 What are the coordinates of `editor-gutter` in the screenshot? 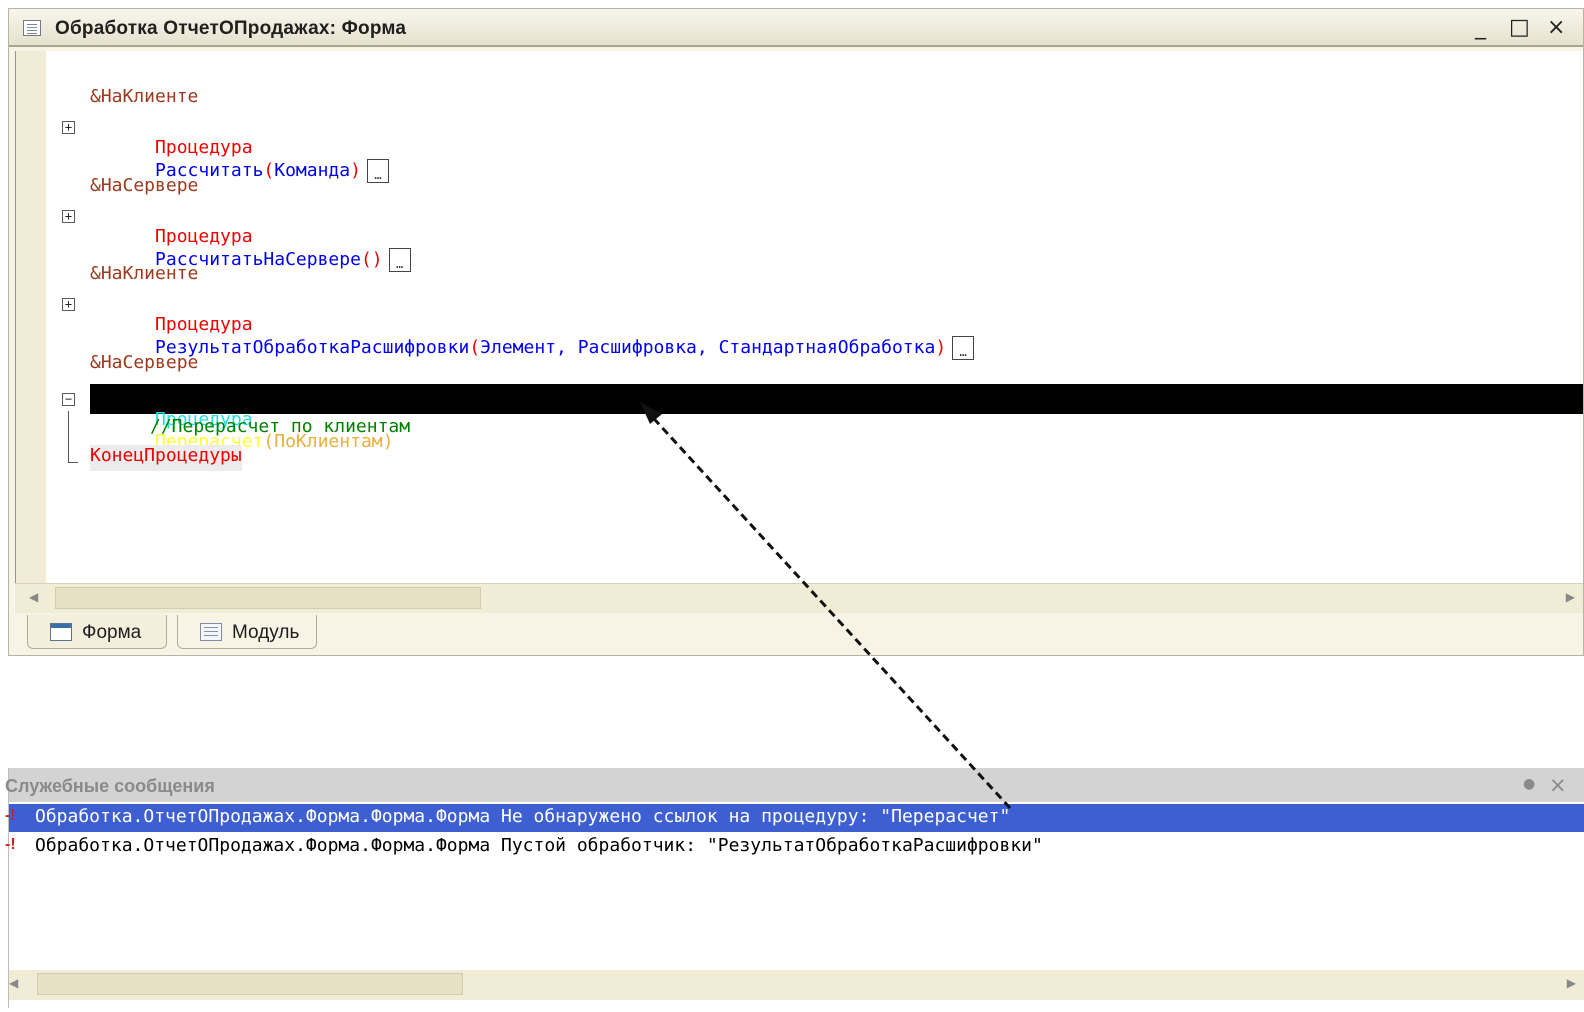 It's located at (31, 317).